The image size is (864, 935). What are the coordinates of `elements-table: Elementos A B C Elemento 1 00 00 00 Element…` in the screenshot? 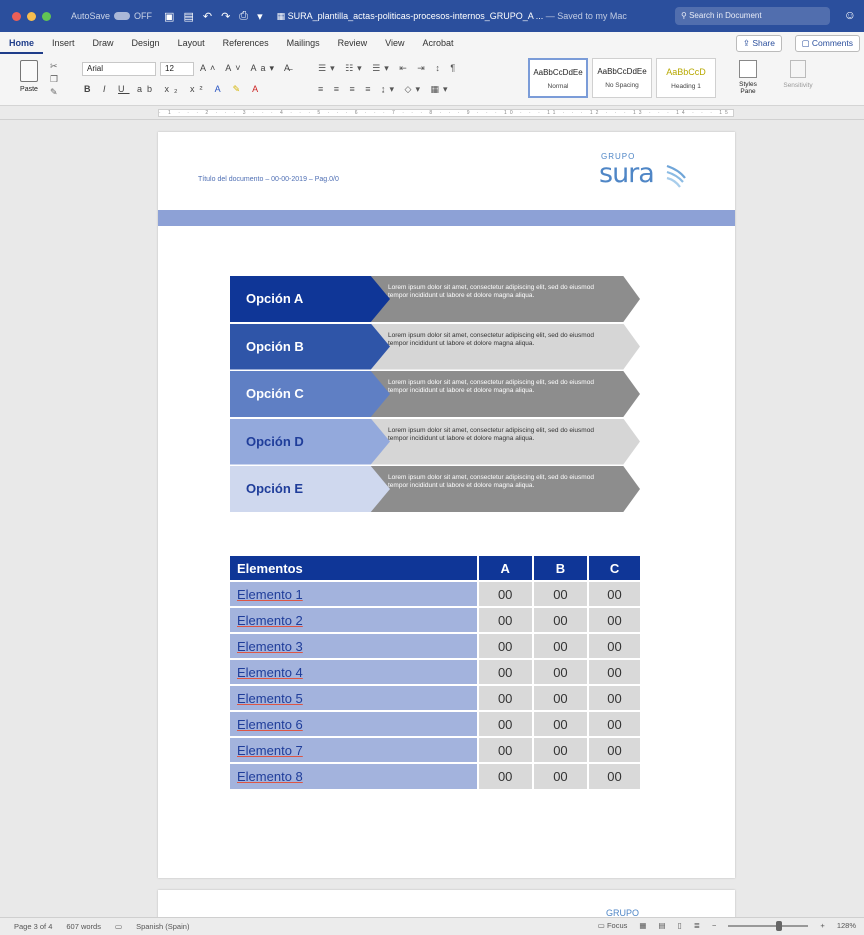 It's located at (435, 672).